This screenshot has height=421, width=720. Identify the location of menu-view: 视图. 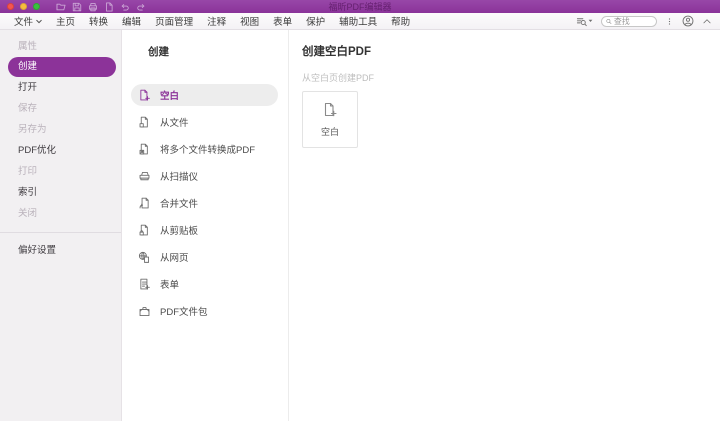
(249, 21).